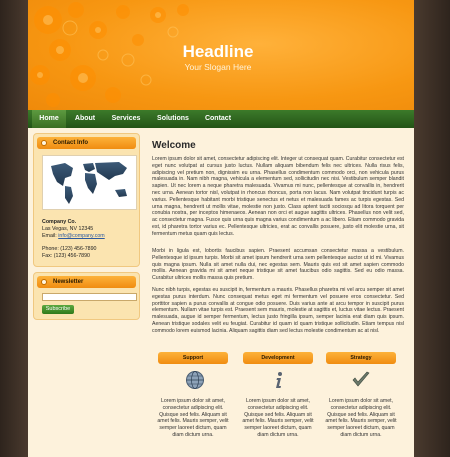 The width and height of the screenshot is (450, 457). I want to click on phone-number: Phone: (123) 456-7890, so click(69, 249).